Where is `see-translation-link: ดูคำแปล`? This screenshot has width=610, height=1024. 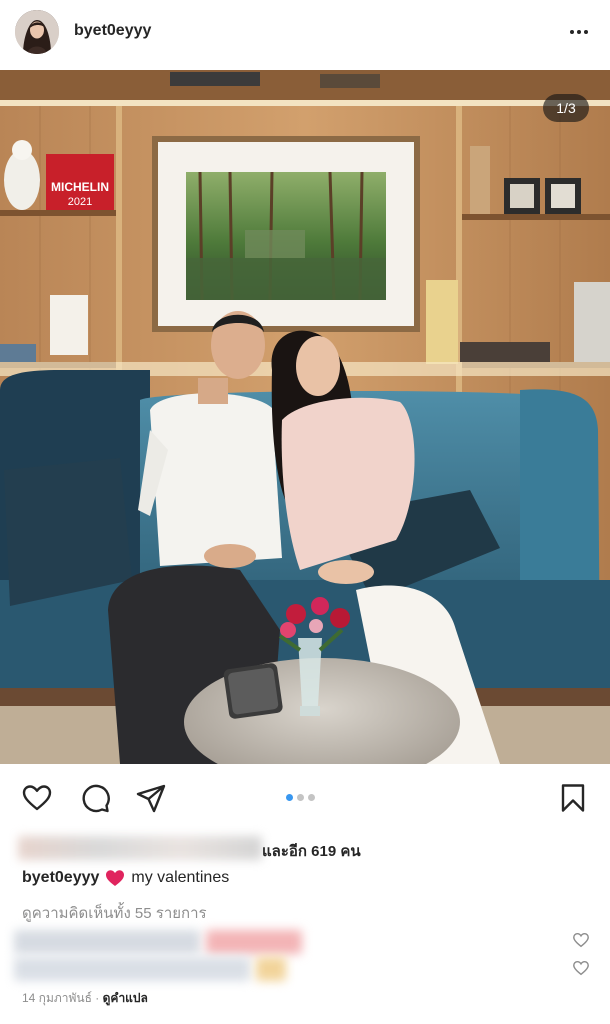 see-translation-link: ดูคำแปล is located at coordinates (125, 998).